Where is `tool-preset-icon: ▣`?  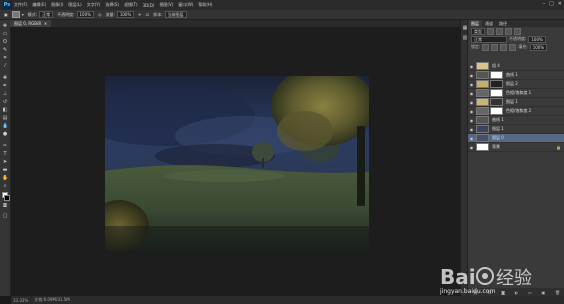 tool-preset-icon: ▣ is located at coordinates (6, 14).